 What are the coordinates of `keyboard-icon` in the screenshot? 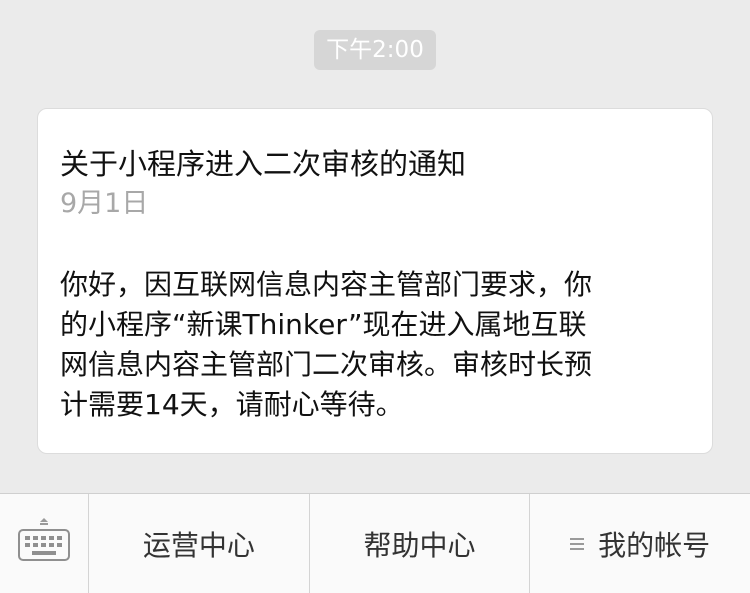 It's located at (44, 539).